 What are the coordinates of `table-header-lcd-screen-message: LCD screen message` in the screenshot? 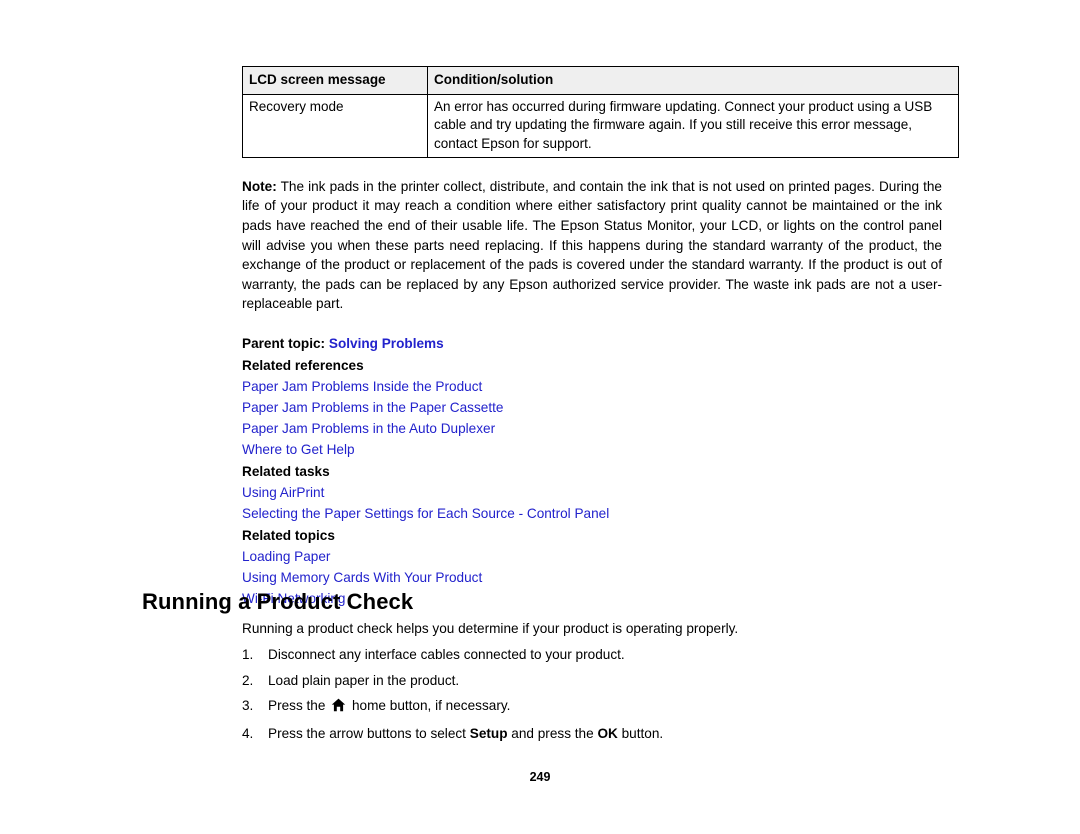 It's located at (335, 80).